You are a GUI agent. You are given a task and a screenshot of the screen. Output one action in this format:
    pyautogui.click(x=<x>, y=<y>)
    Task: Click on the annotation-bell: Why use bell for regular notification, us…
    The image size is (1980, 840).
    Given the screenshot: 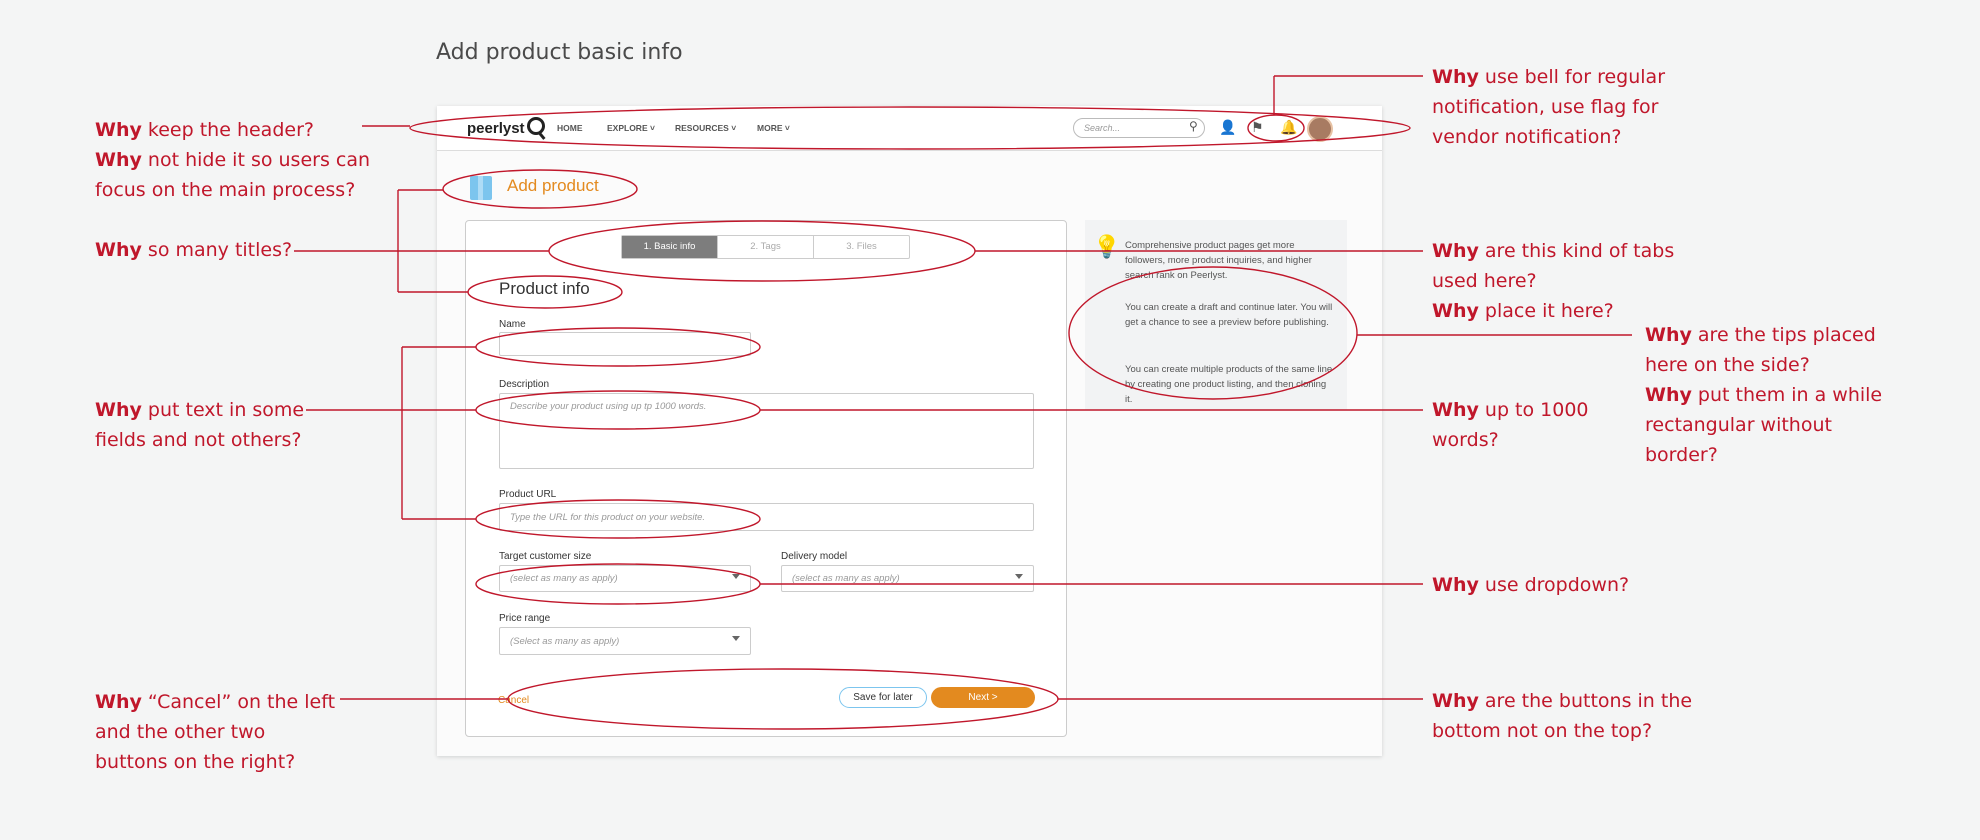 What is the action you would take?
    pyautogui.click(x=1548, y=107)
    